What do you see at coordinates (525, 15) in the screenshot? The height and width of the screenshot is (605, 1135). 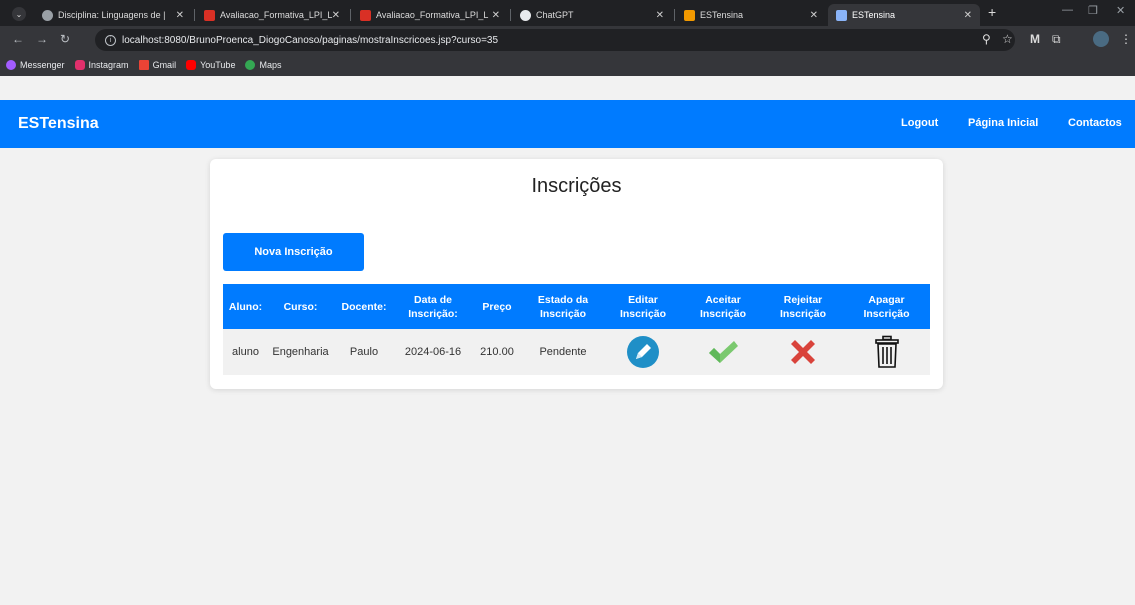 I see `chatgpt-icon` at bounding box center [525, 15].